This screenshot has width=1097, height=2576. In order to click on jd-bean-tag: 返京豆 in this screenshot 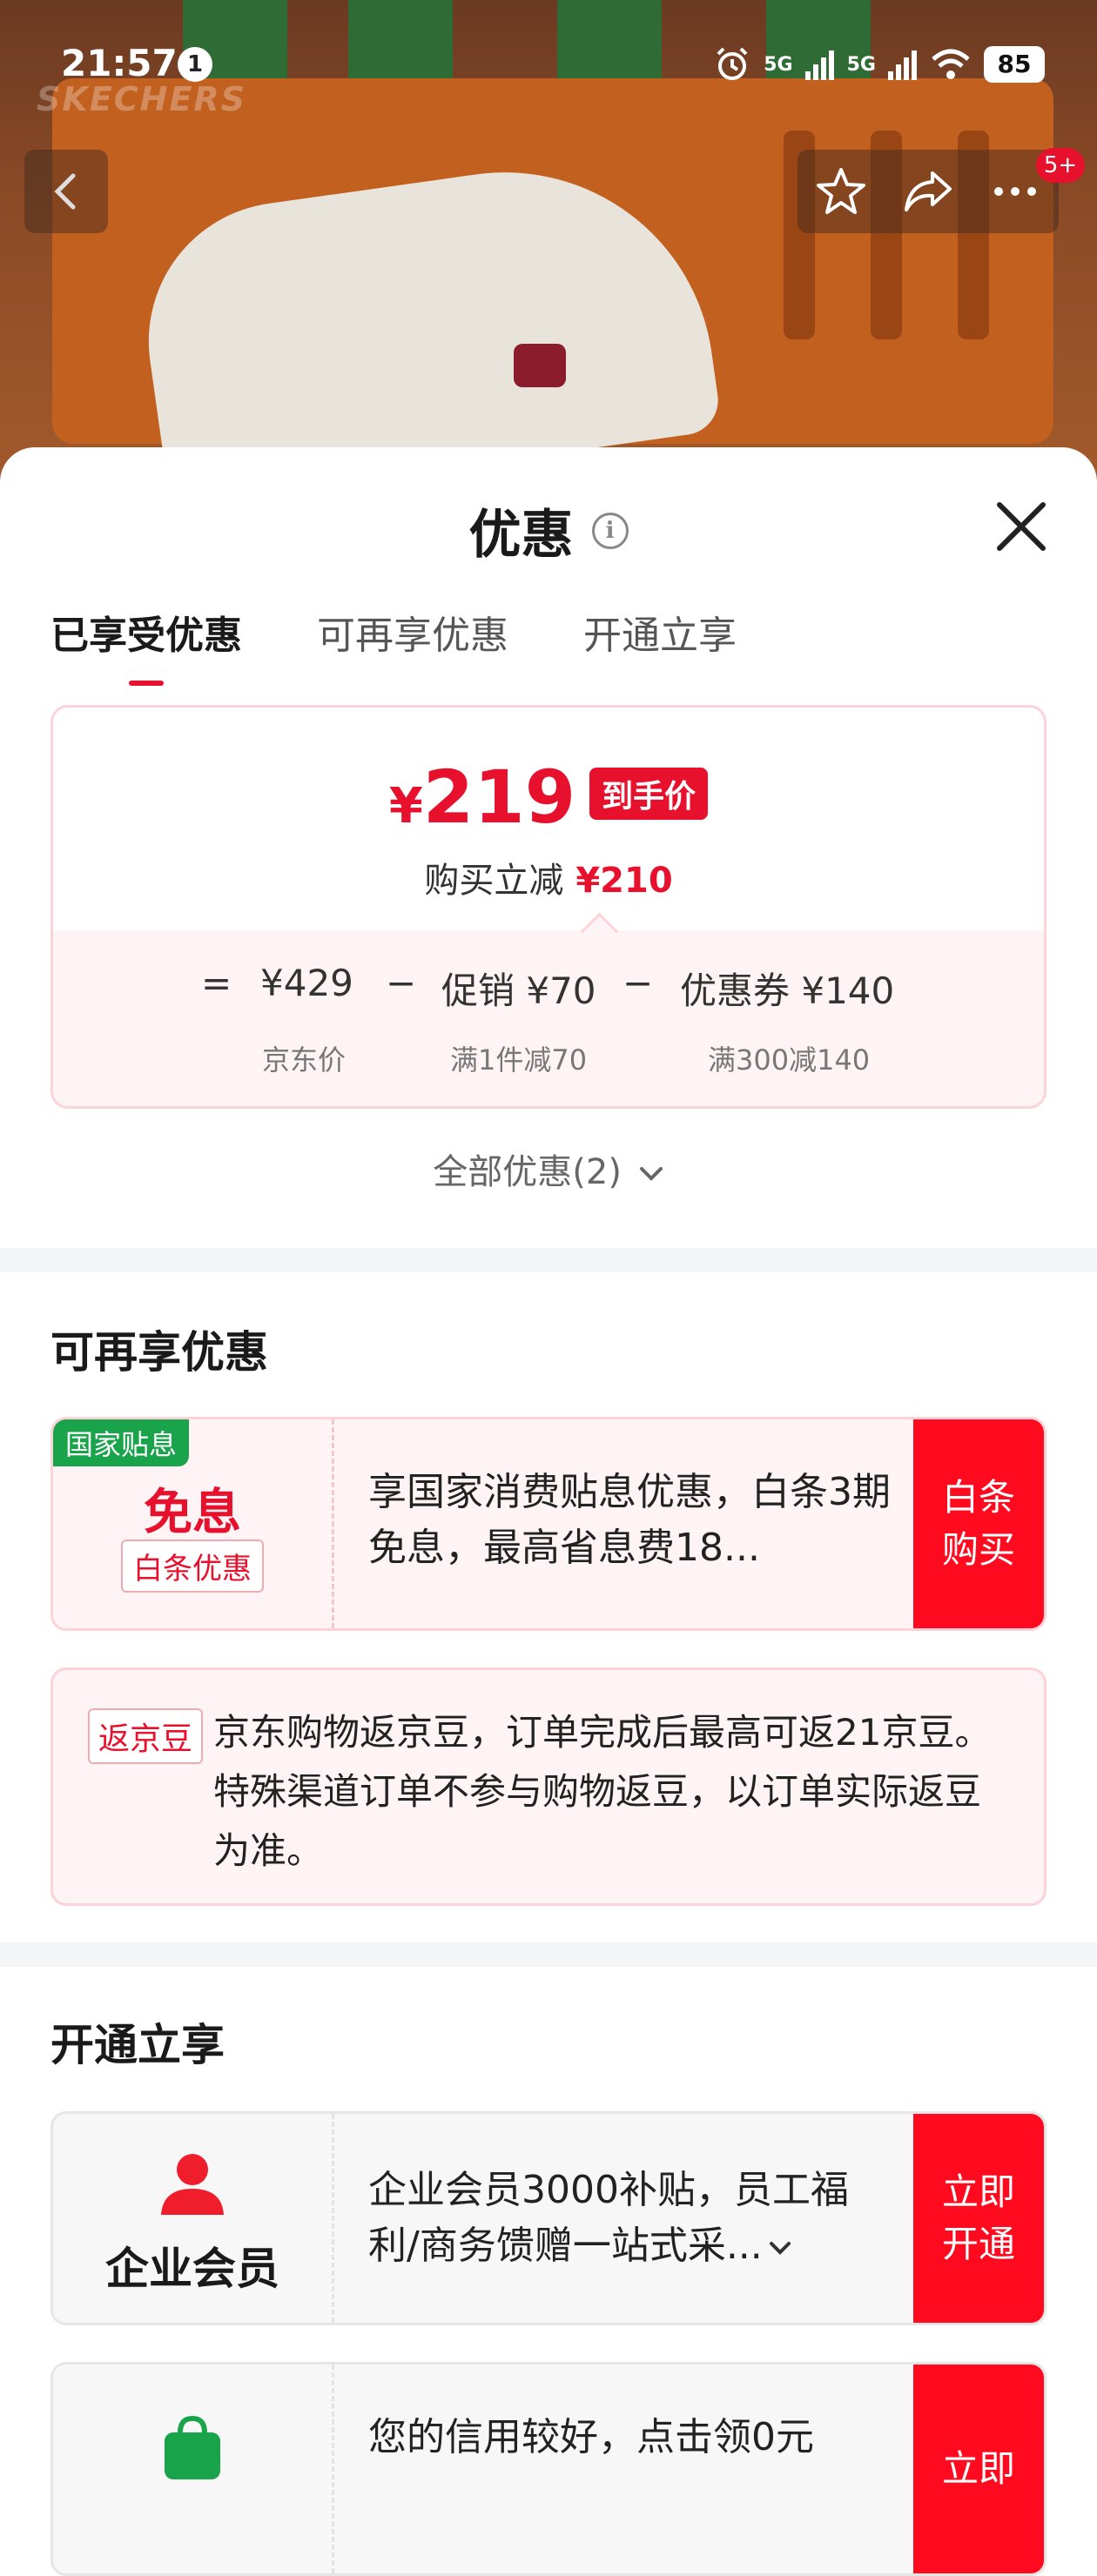, I will do `click(146, 1736)`.